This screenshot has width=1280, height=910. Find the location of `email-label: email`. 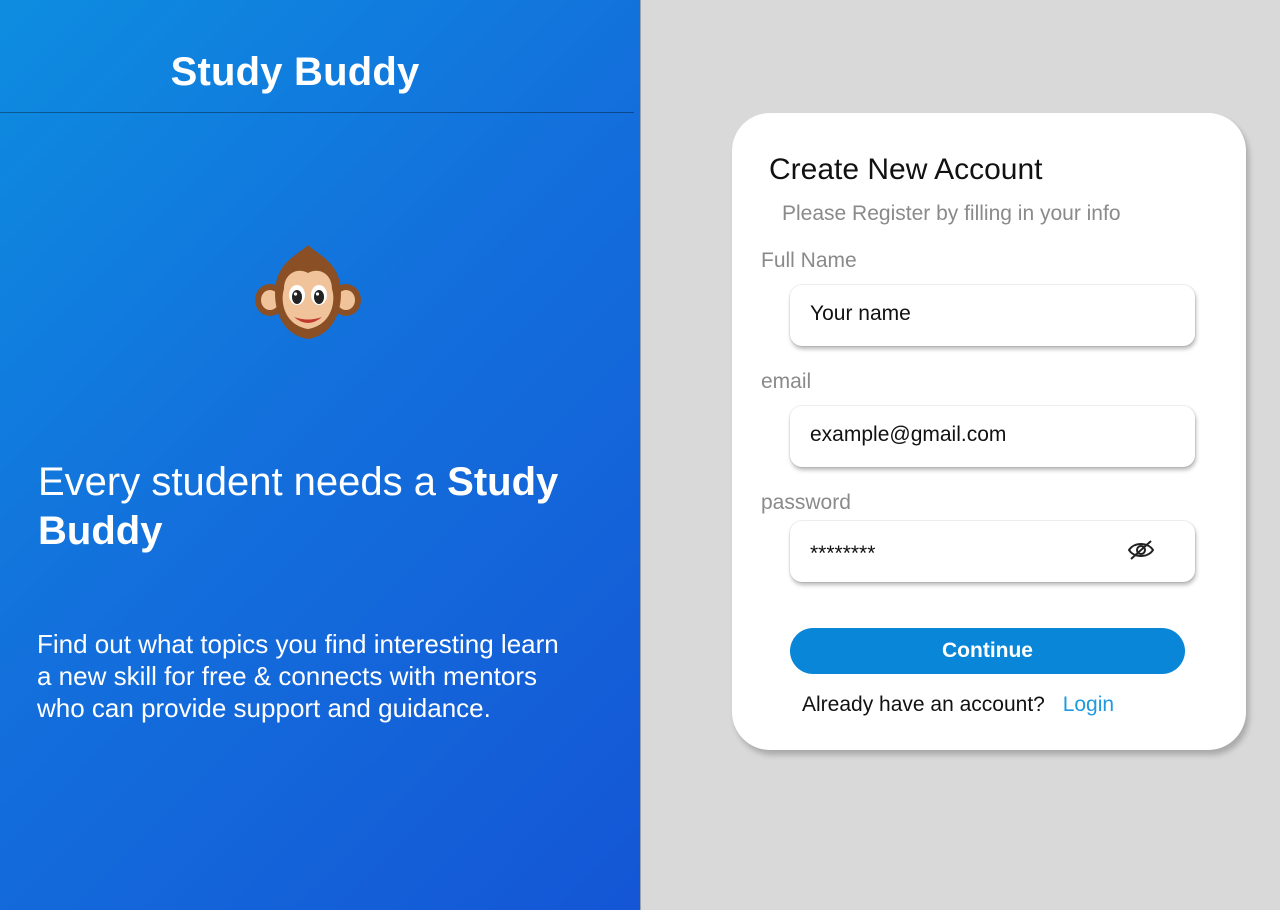

email-label: email is located at coordinates (786, 381).